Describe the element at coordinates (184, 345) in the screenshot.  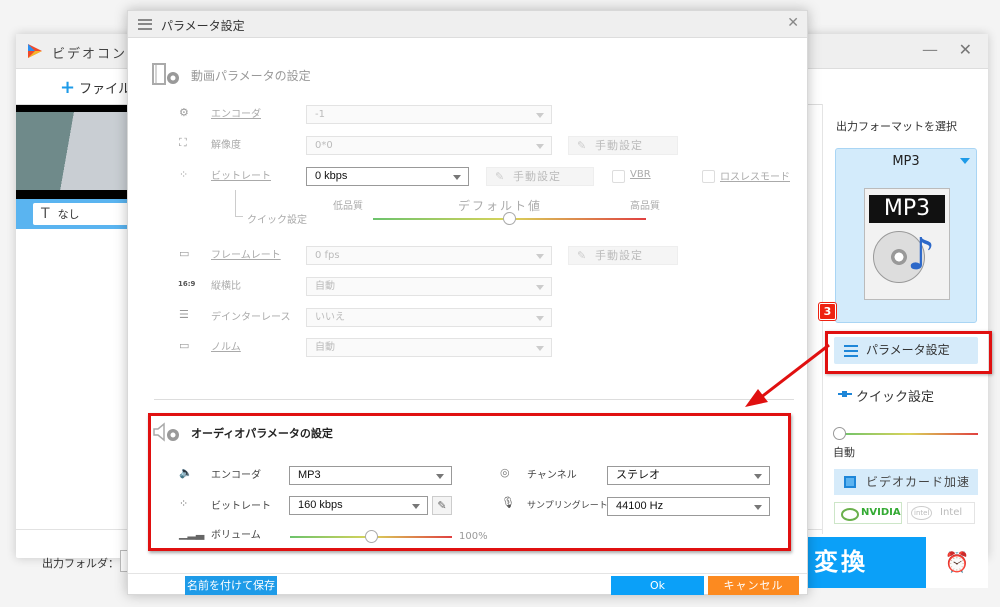
I see `monitor-icon: ▭` at that location.